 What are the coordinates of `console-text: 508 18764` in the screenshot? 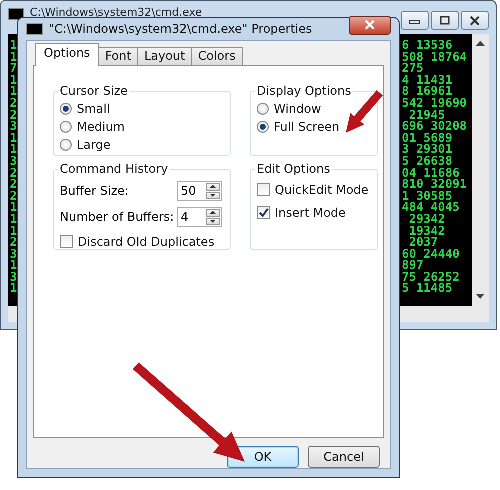 It's located at (434, 58).